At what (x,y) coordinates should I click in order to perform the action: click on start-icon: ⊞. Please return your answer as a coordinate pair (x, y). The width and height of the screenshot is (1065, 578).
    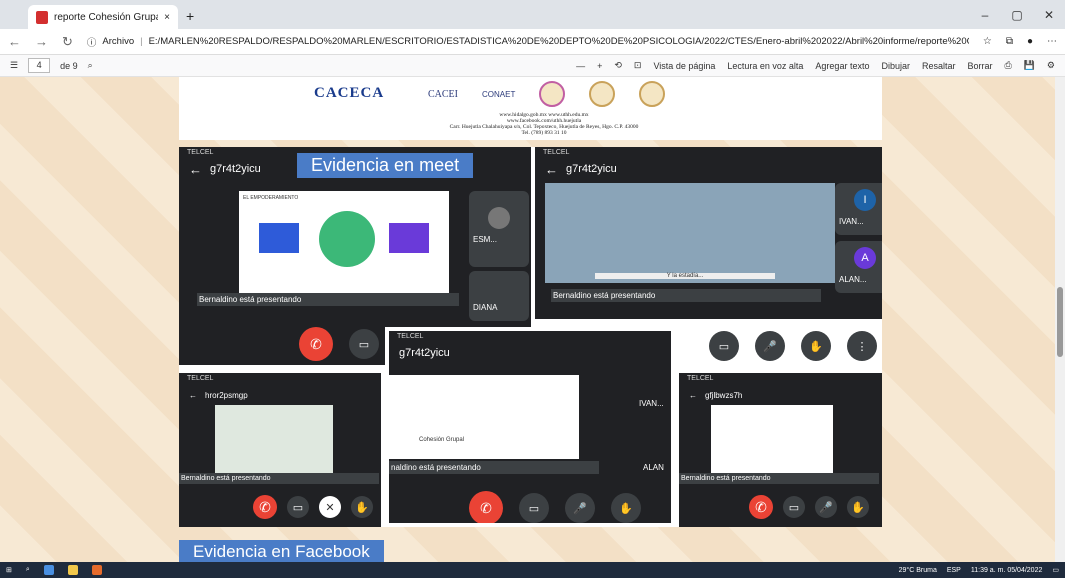
    Looking at the image, I should click on (9, 570).